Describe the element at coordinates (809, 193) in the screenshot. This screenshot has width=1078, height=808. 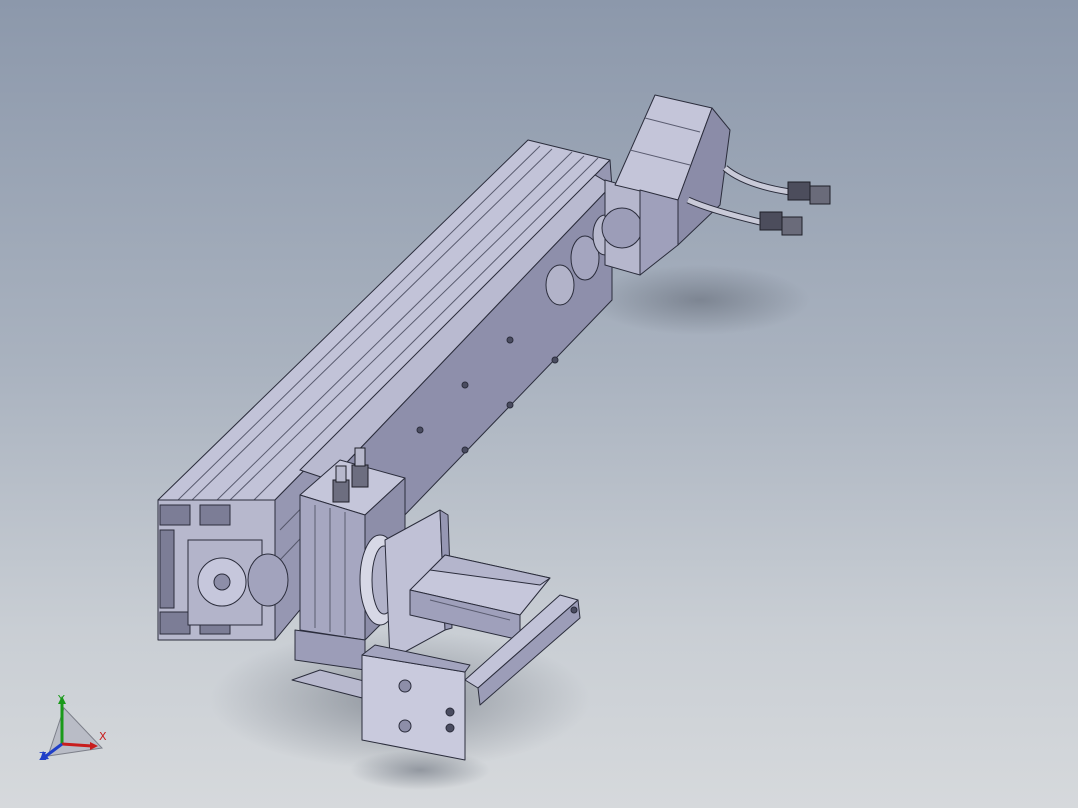
I see `cable-connector-upper` at that location.